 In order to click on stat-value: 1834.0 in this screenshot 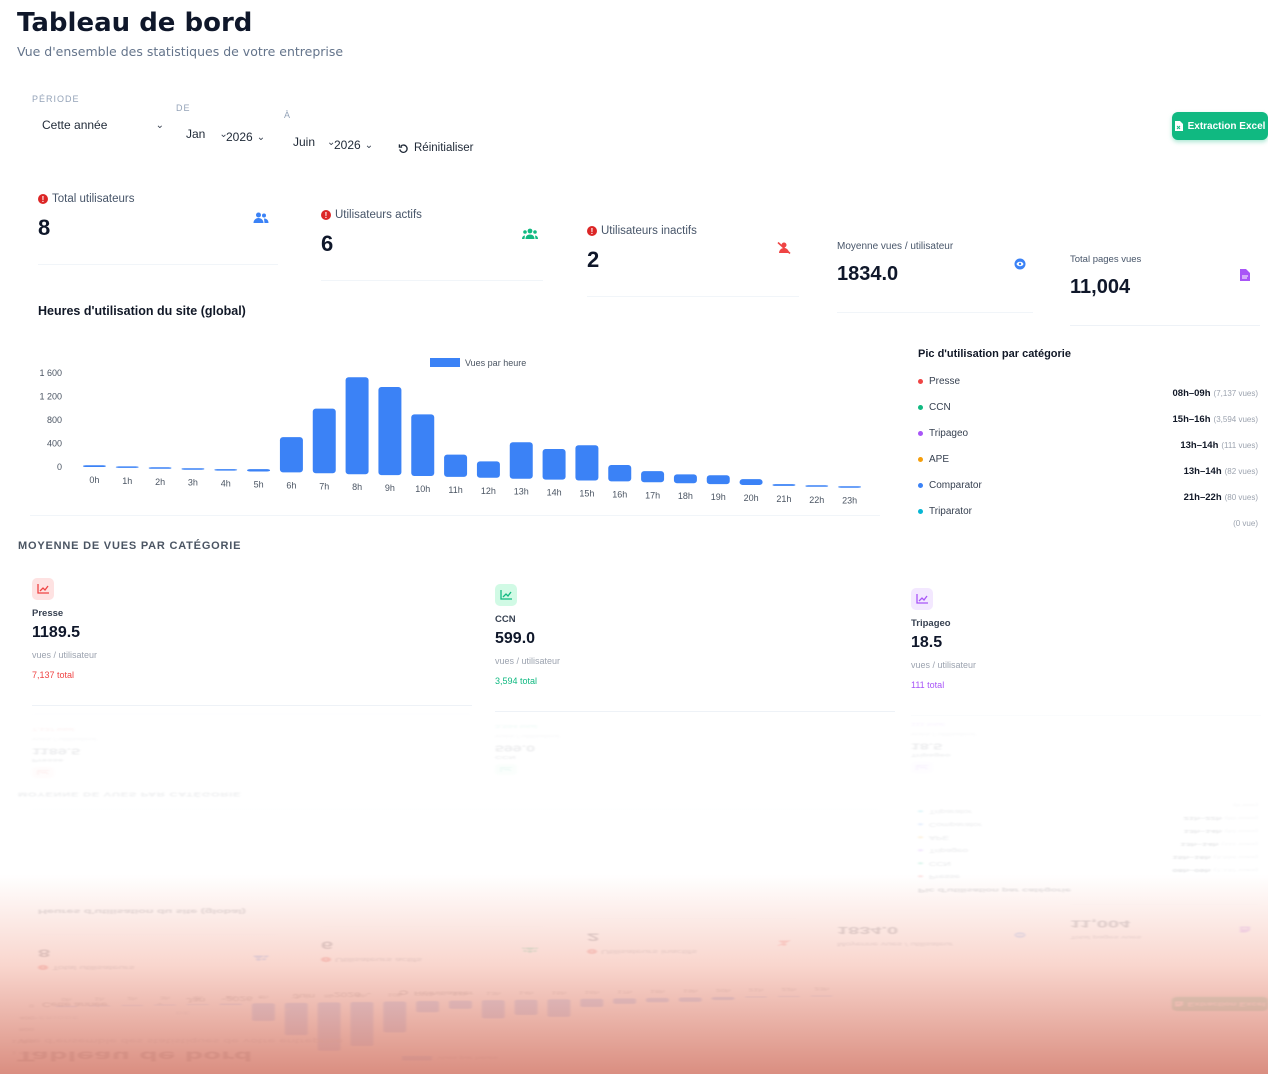, I will do `click(868, 274)`.